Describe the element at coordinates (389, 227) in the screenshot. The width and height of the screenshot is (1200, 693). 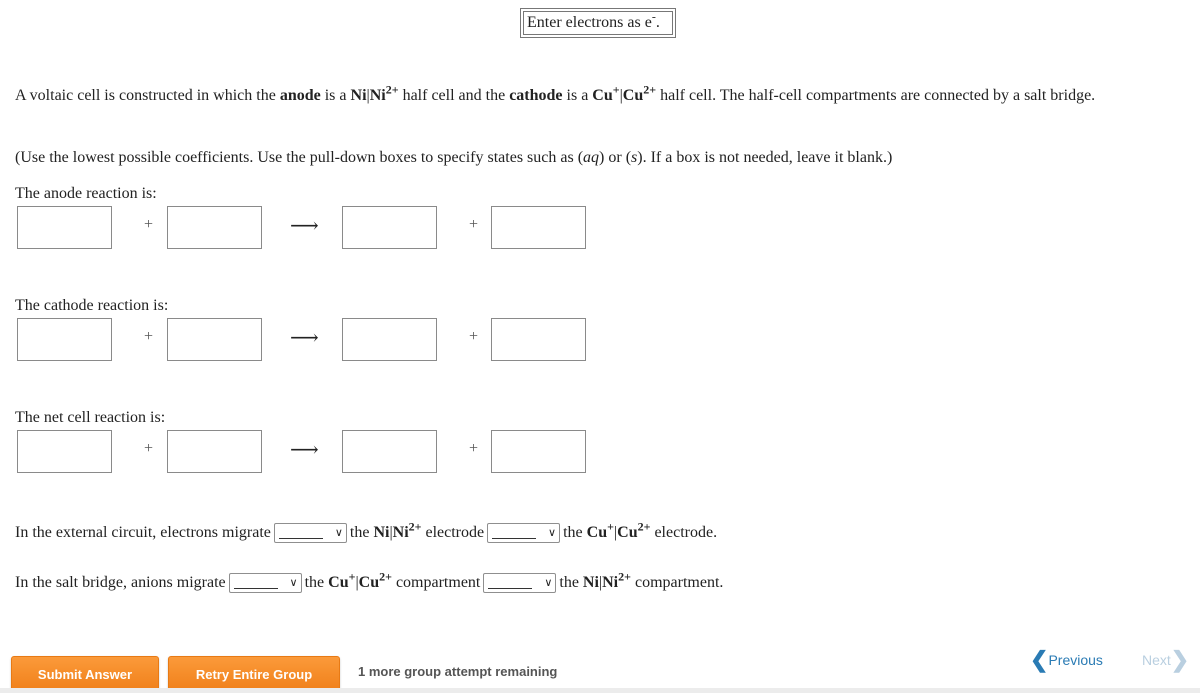
I see `anode-product-1-input` at that location.